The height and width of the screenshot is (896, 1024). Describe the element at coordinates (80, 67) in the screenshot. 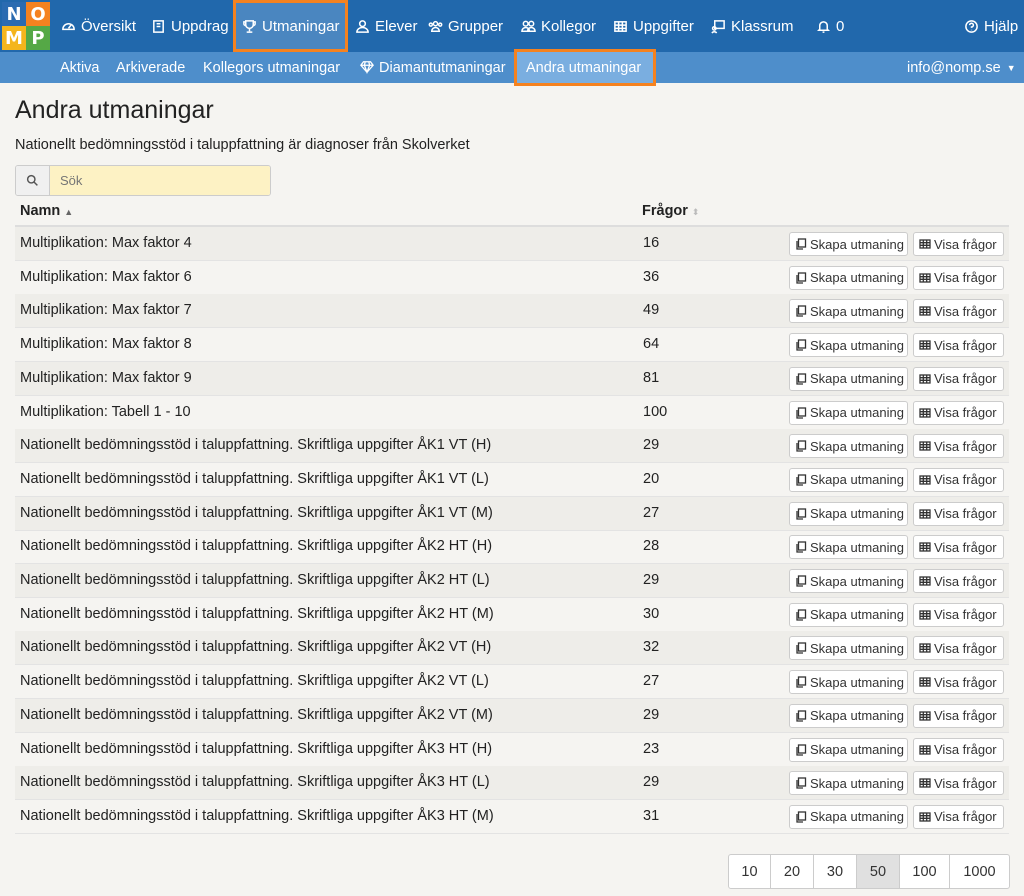

I see `subnav-aktiva: Aktiva` at that location.